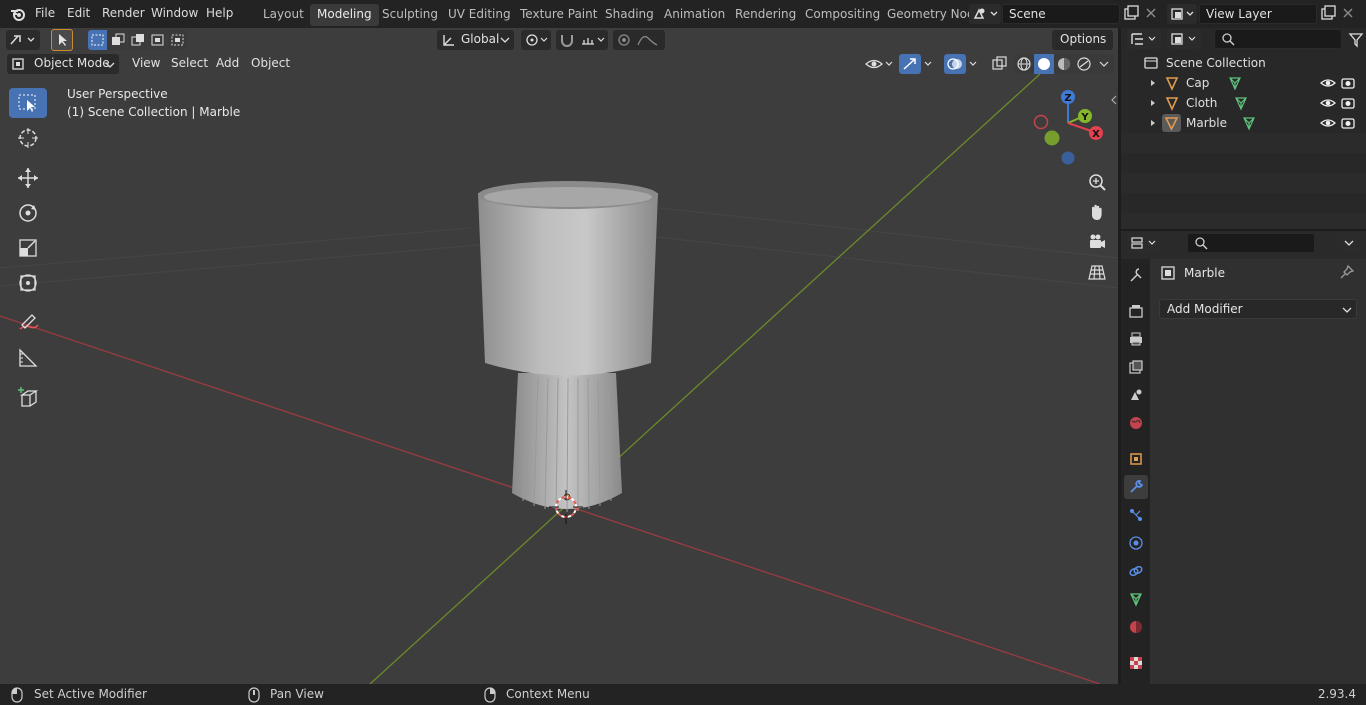 The height and width of the screenshot is (705, 1366). I want to click on marble-cup-mesh, so click(570, 350).